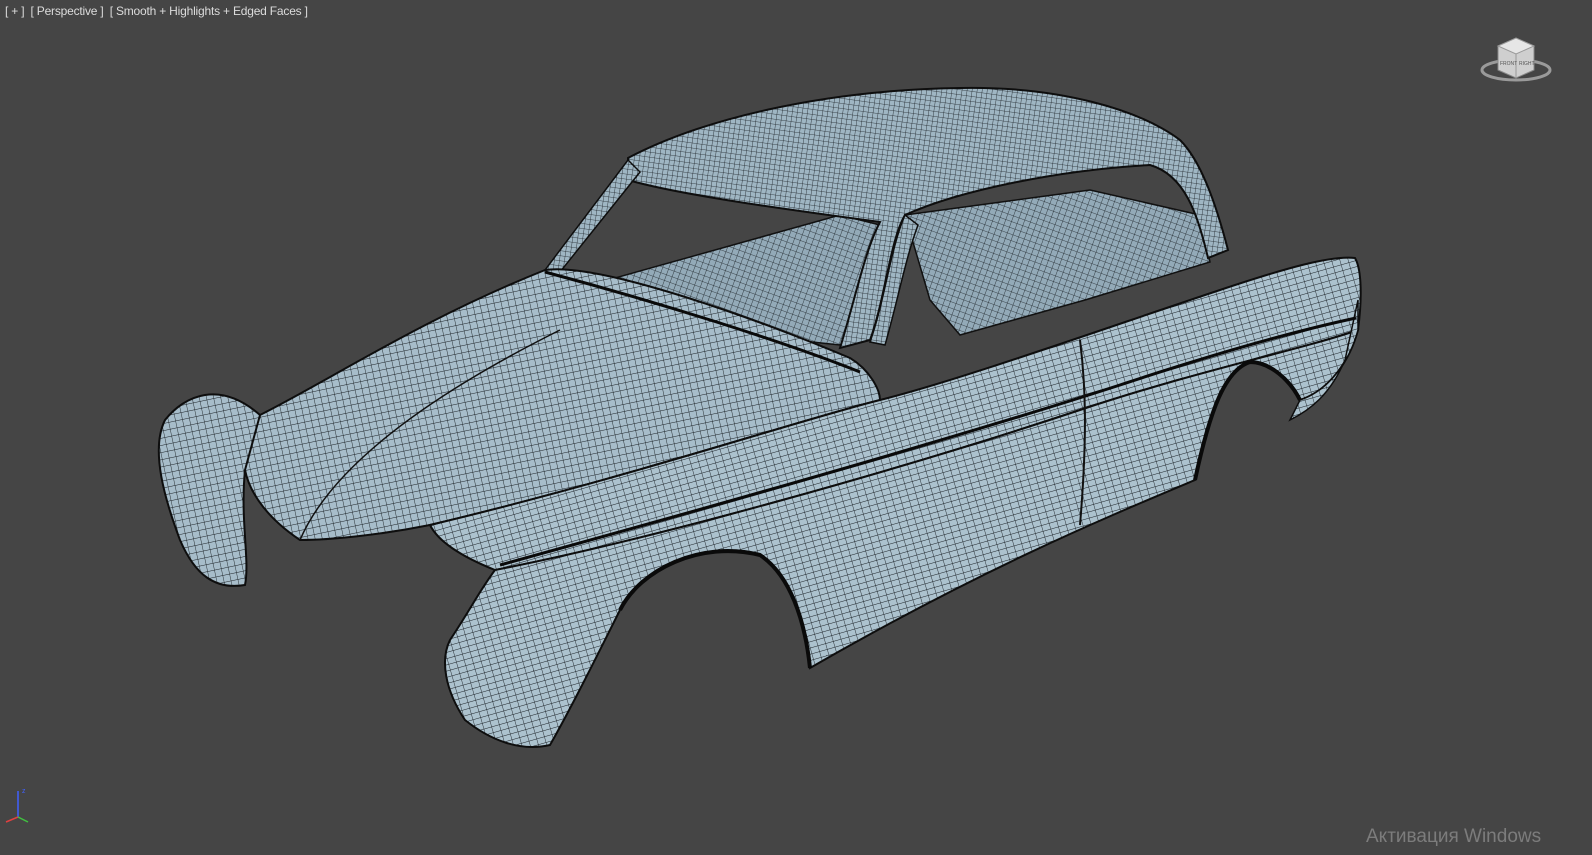 This screenshot has height=855, width=1592. I want to click on viewcube-right-label: RIGHT, so click(1527, 64).